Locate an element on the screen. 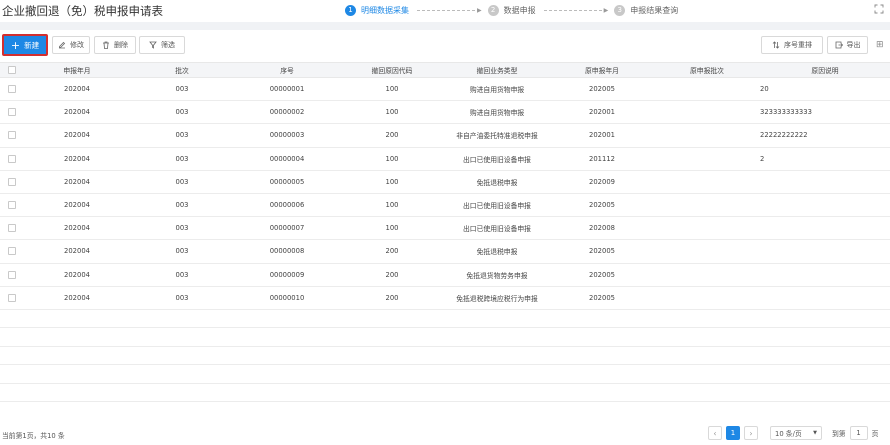 The width and height of the screenshot is (890, 445). filter-button: 筛选 is located at coordinates (162, 45).